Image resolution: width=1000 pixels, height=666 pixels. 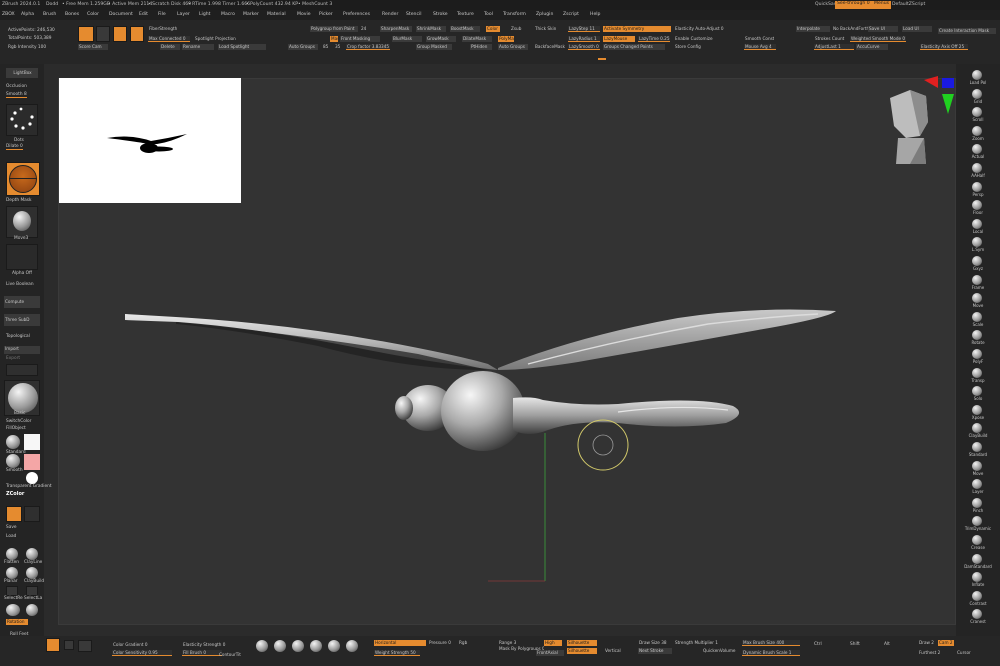 What do you see at coordinates (834, 47) in the screenshot?
I see `adjust-last: AdjustLast 1` at bounding box center [834, 47].